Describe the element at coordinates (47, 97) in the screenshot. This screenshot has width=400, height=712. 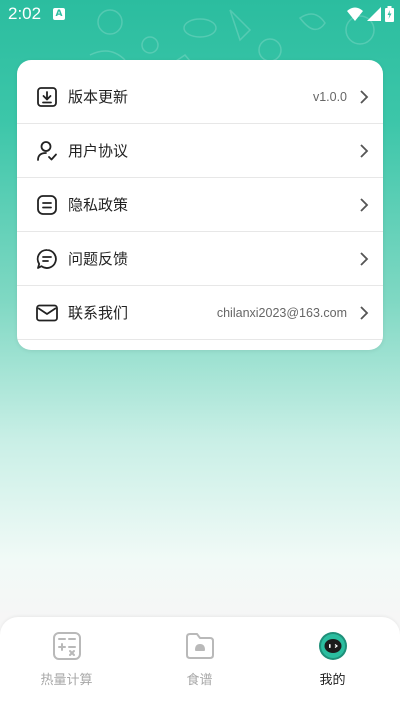
I see `download-icon` at that location.